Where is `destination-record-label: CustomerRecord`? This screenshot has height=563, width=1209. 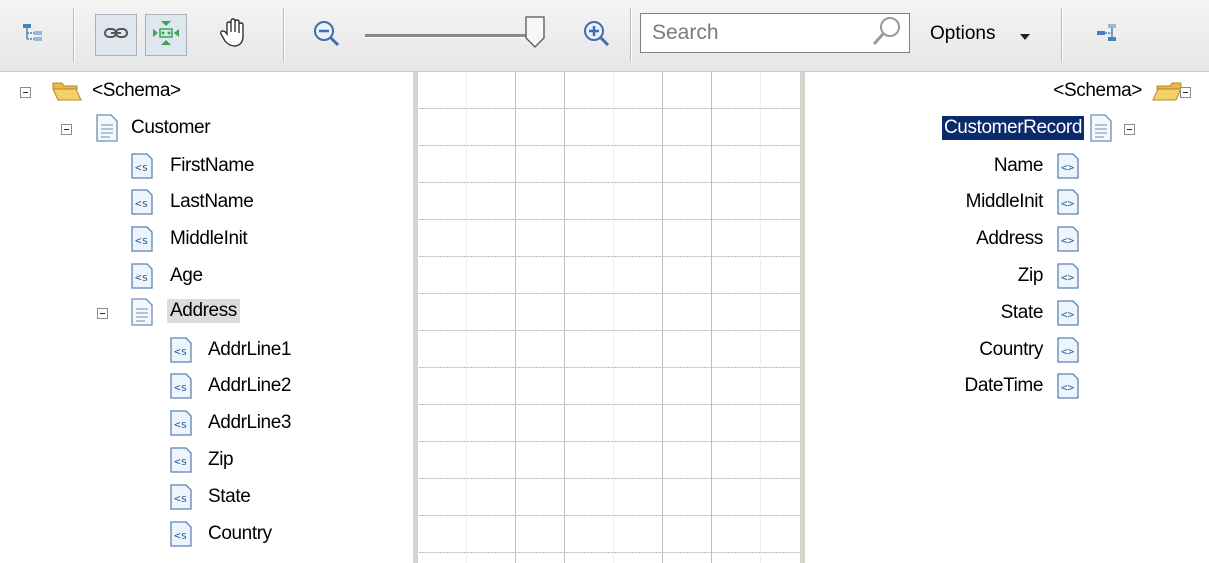 destination-record-label: CustomerRecord is located at coordinates (1012, 128).